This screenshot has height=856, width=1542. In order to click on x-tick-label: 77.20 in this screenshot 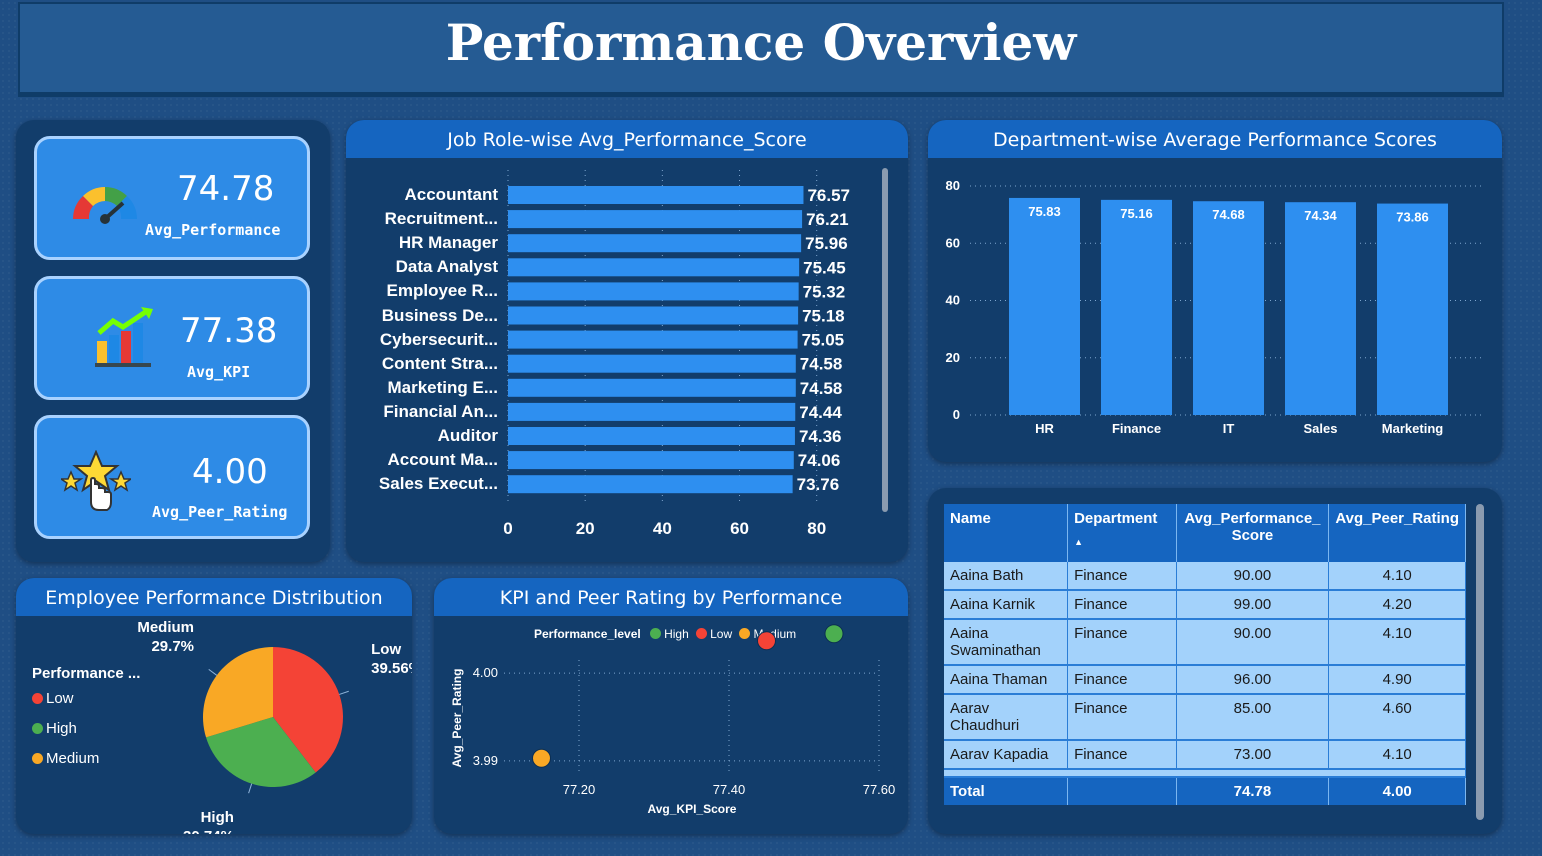, I will do `click(579, 789)`.